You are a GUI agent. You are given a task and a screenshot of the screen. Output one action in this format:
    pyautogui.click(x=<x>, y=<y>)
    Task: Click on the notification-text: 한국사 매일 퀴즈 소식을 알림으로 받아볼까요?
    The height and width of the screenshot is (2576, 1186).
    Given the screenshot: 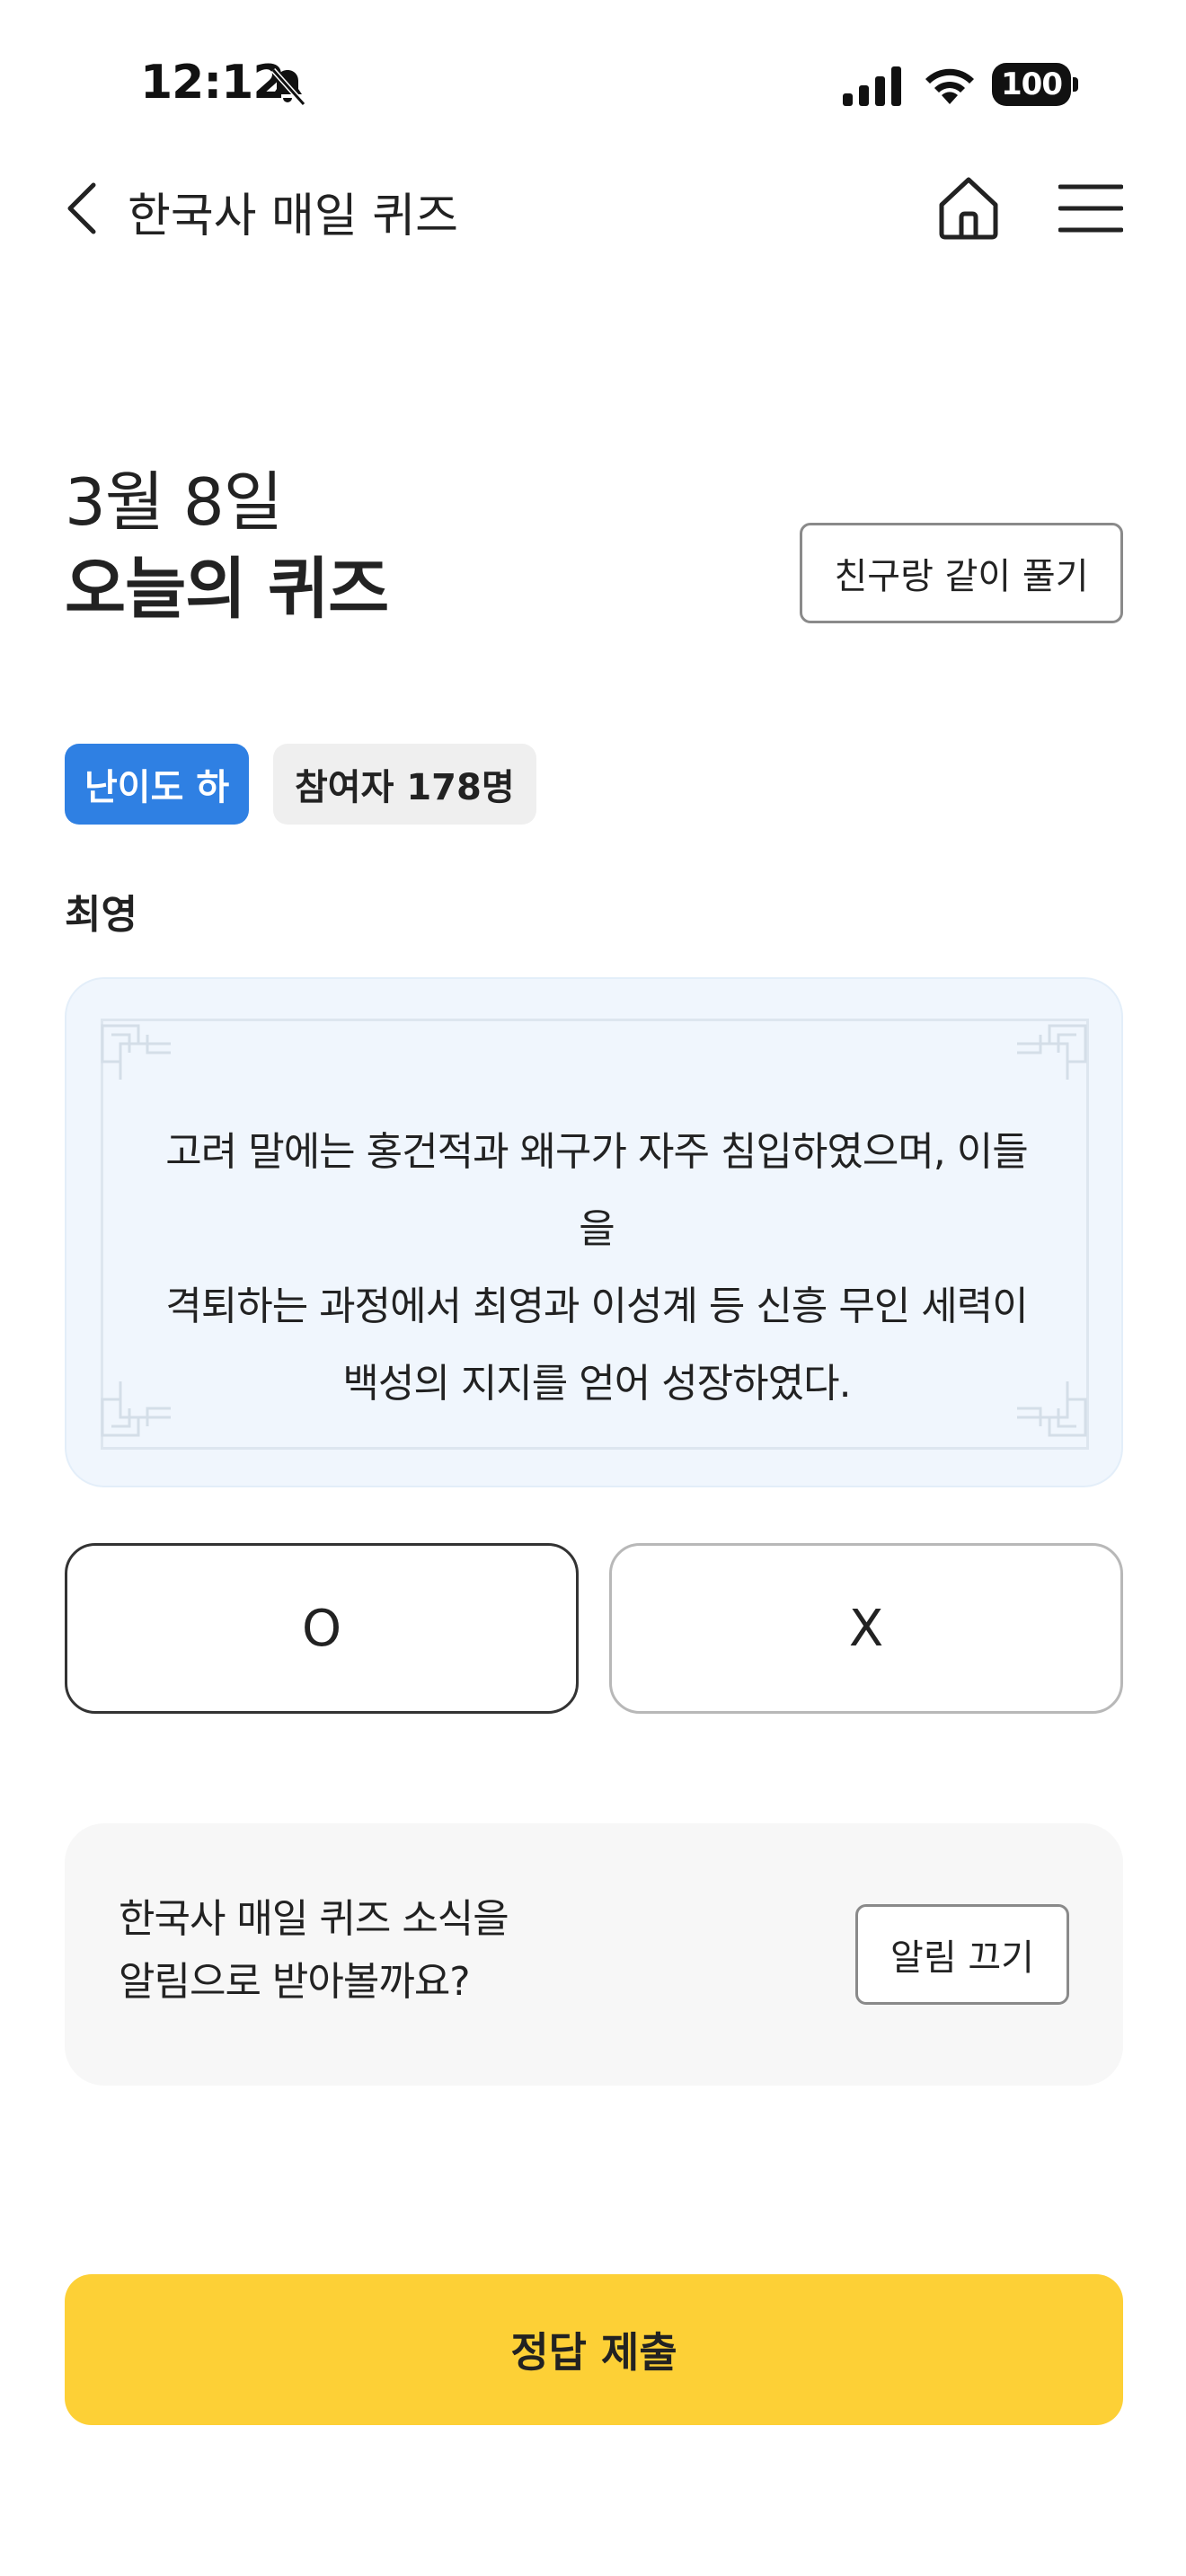 What is the action you would take?
    pyautogui.click(x=314, y=1951)
    